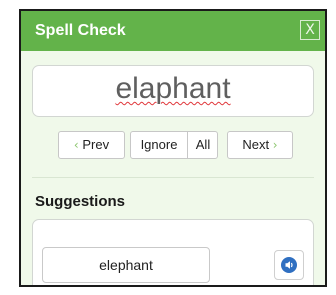 This screenshot has width=336, height=295. Describe the element at coordinates (173, 31) in the screenshot. I see `title-bar: Spell Check X` at that location.